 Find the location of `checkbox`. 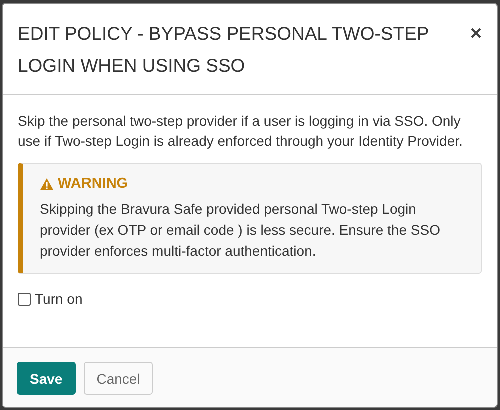

checkbox is located at coordinates (24, 299).